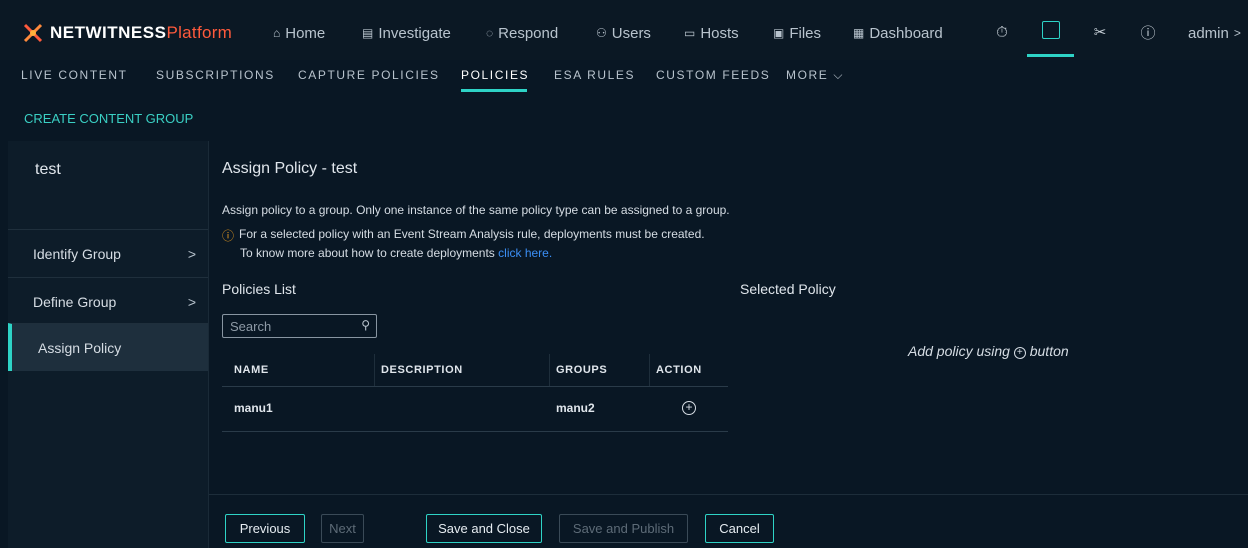  Describe the element at coordinates (108, 301) in the screenshot. I see `step-define-group: Define Group >` at that location.